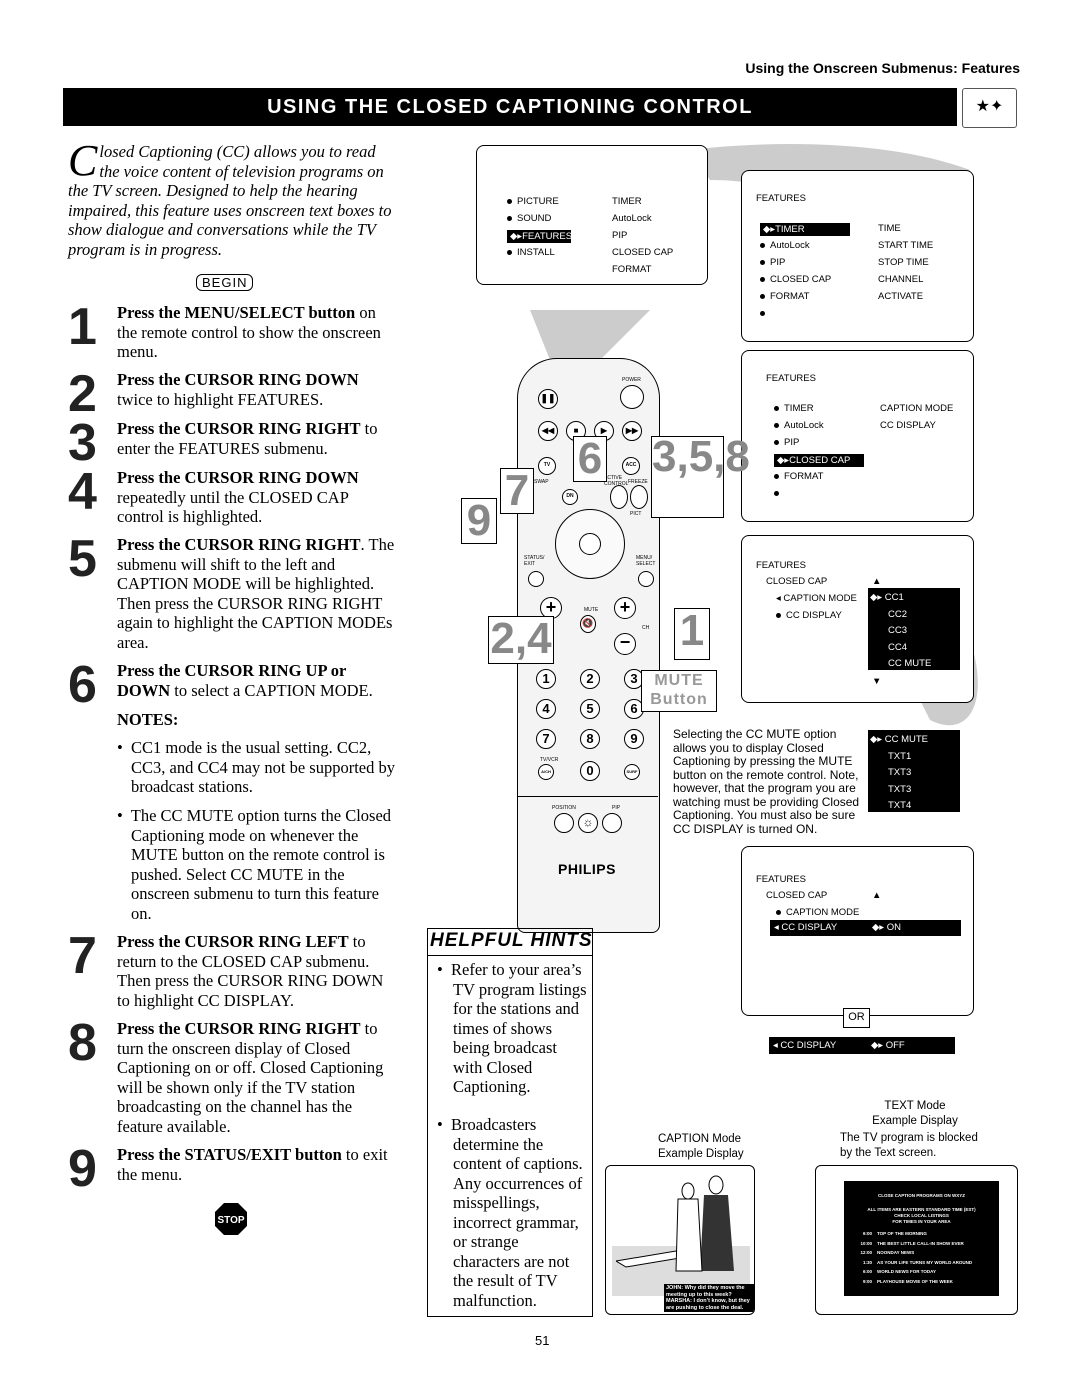 The height and width of the screenshot is (1397, 1080). Describe the element at coordinates (632, 397) in the screenshot. I see `power-button` at that location.